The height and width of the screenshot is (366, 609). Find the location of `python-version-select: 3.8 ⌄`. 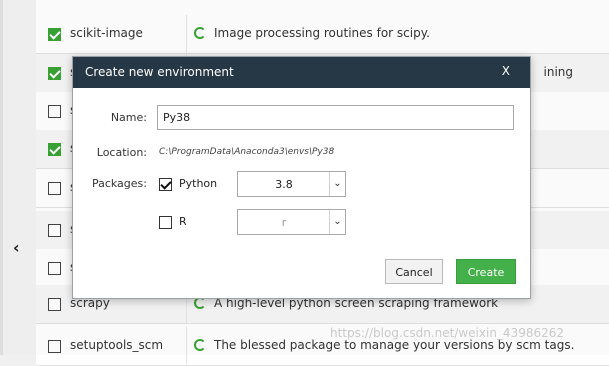

python-version-select: 3.8 ⌄ is located at coordinates (291, 184).